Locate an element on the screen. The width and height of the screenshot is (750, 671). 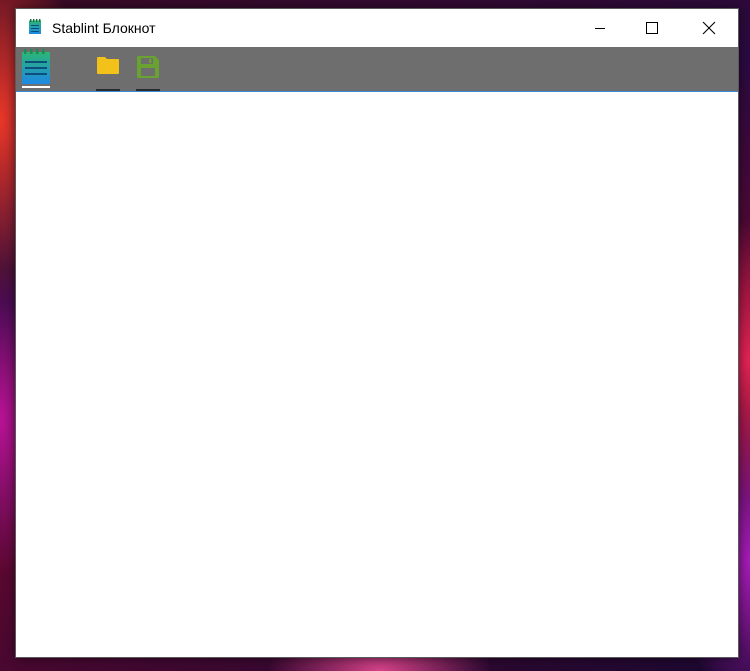
notepad-app-icon is located at coordinates (35, 26).